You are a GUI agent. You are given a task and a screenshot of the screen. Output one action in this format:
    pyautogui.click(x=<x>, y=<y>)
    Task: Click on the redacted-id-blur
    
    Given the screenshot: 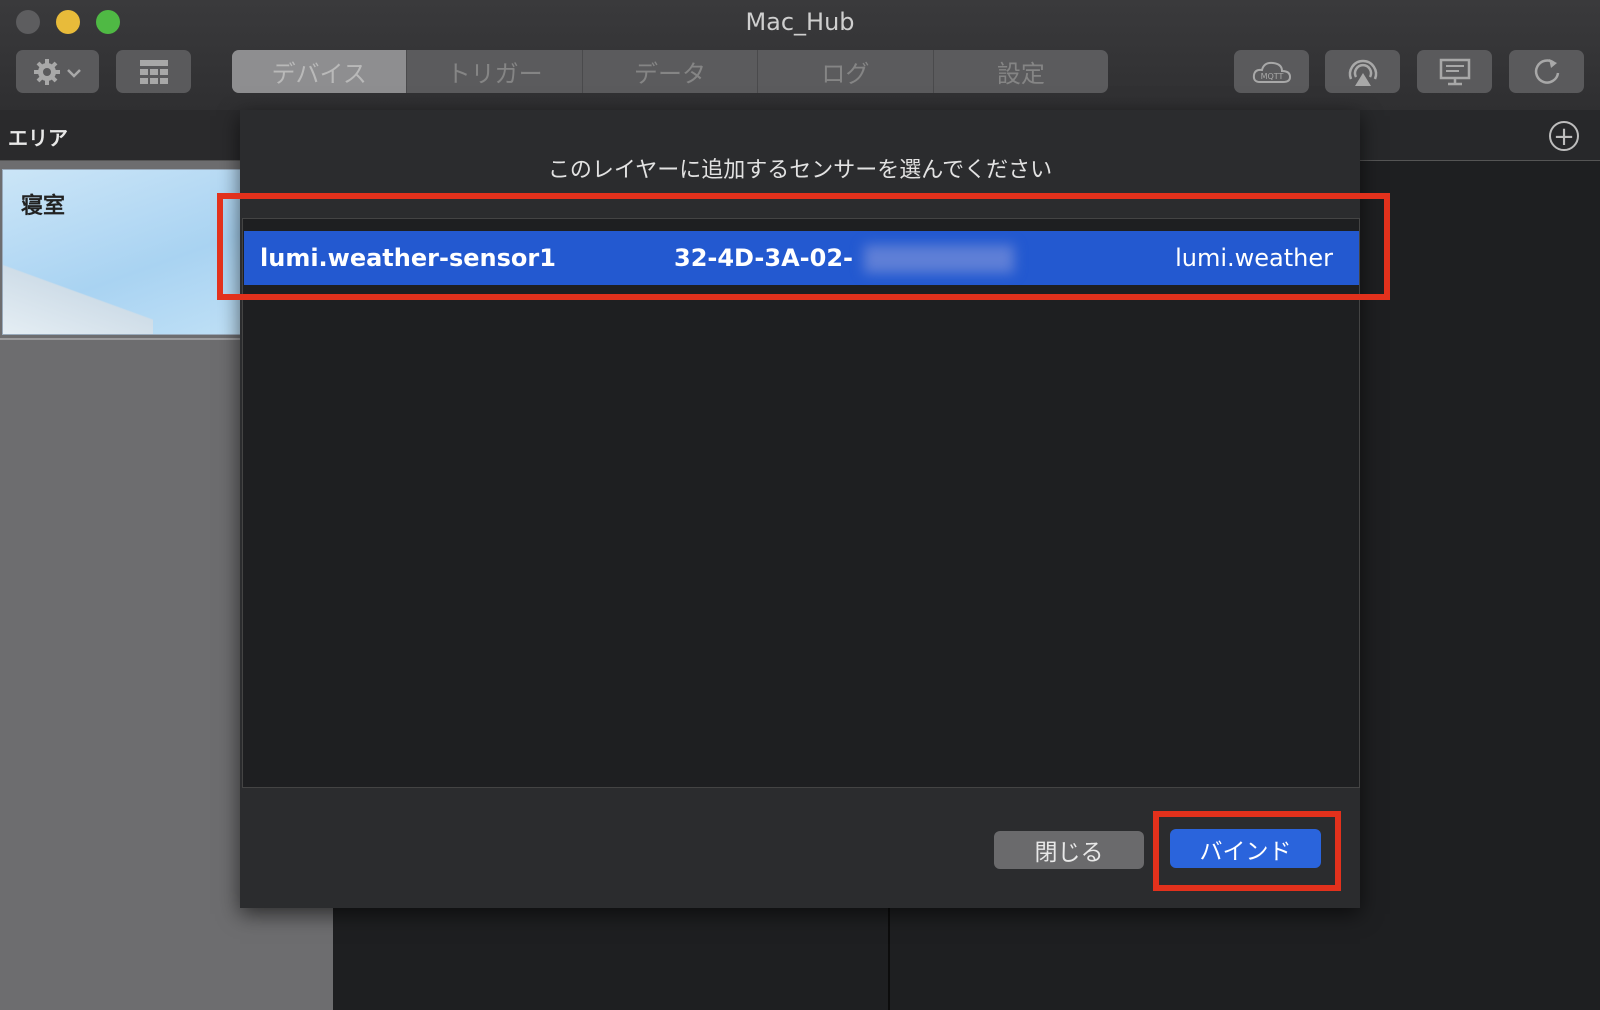 What is the action you would take?
    pyautogui.click(x=939, y=259)
    